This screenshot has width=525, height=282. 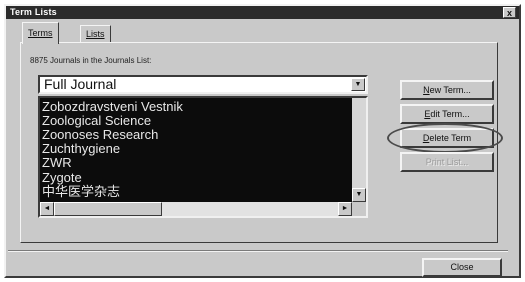 What do you see at coordinates (112, 107) in the screenshot?
I see `list-item: Zobozdravstveni Vestnik` at bounding box center [112, 107].